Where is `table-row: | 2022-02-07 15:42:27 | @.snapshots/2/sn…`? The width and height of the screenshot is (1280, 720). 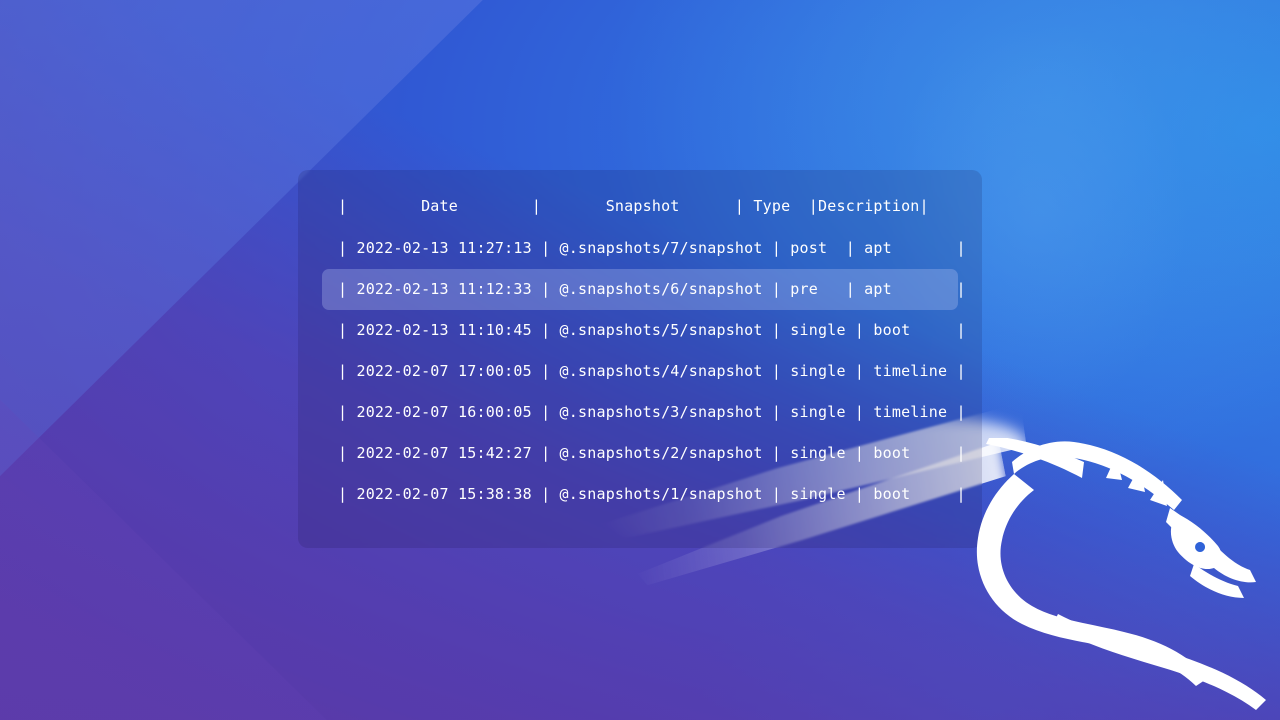
table-row: | 2022-02-07 15:42:27 | @.snapshots/2/sn… is located at coordinates (640, 453).